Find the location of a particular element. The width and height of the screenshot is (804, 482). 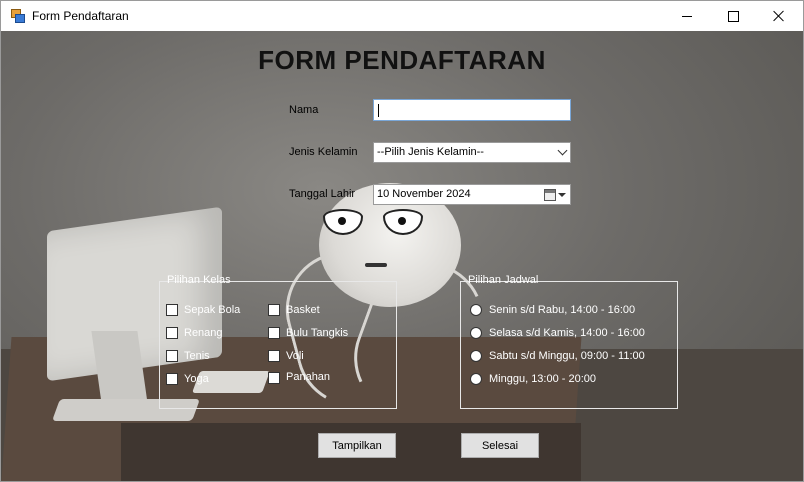

app-icon is located at coordinates (18, 16).